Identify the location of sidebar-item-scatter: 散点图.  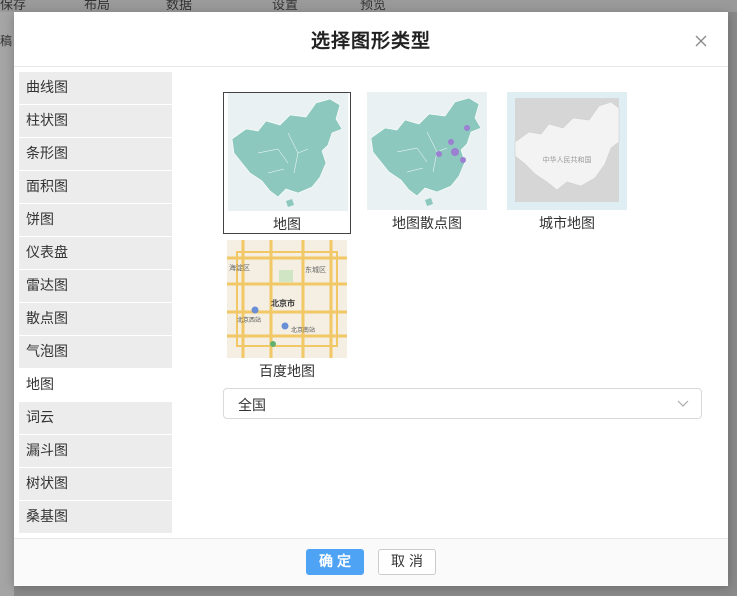
(95, 319).